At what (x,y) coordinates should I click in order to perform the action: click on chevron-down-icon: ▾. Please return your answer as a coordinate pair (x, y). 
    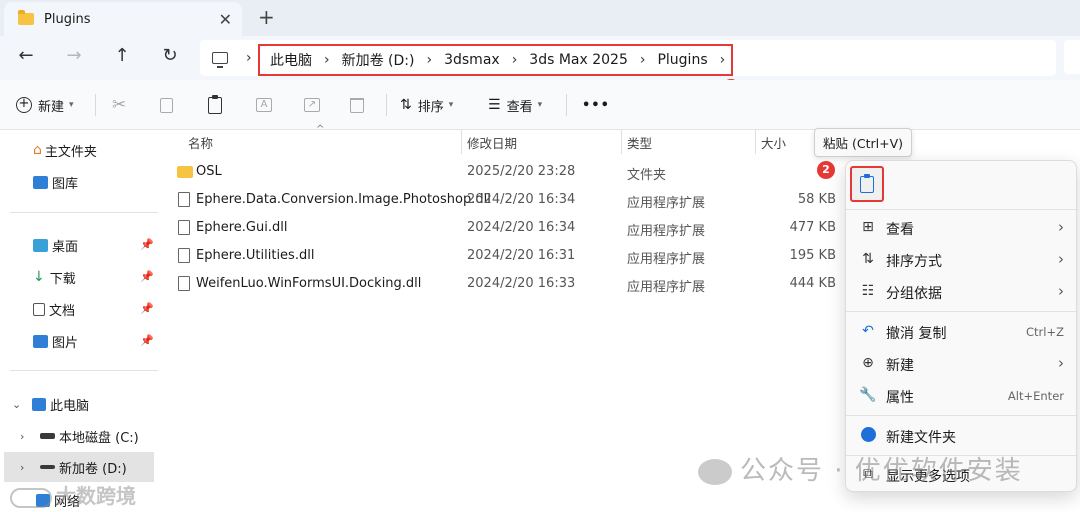
    Looking at the image, I should click on (71, 105).